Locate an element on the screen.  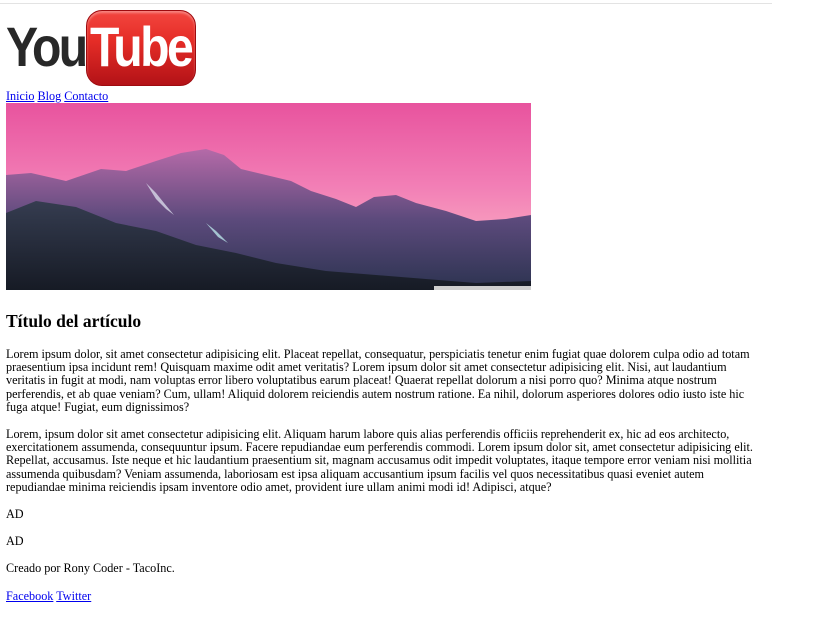
top-divider is located at coordinates (386, 3).